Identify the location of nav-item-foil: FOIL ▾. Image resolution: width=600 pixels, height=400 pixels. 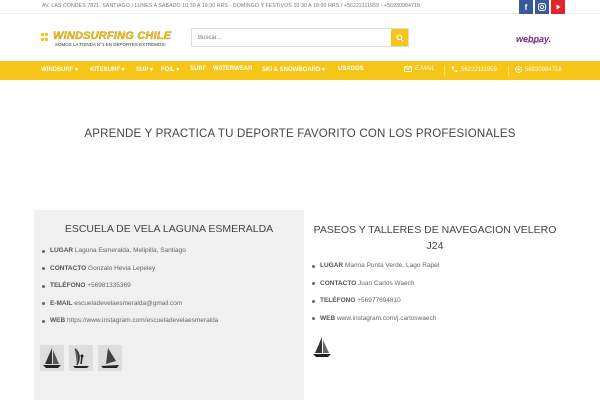
(170, 69).